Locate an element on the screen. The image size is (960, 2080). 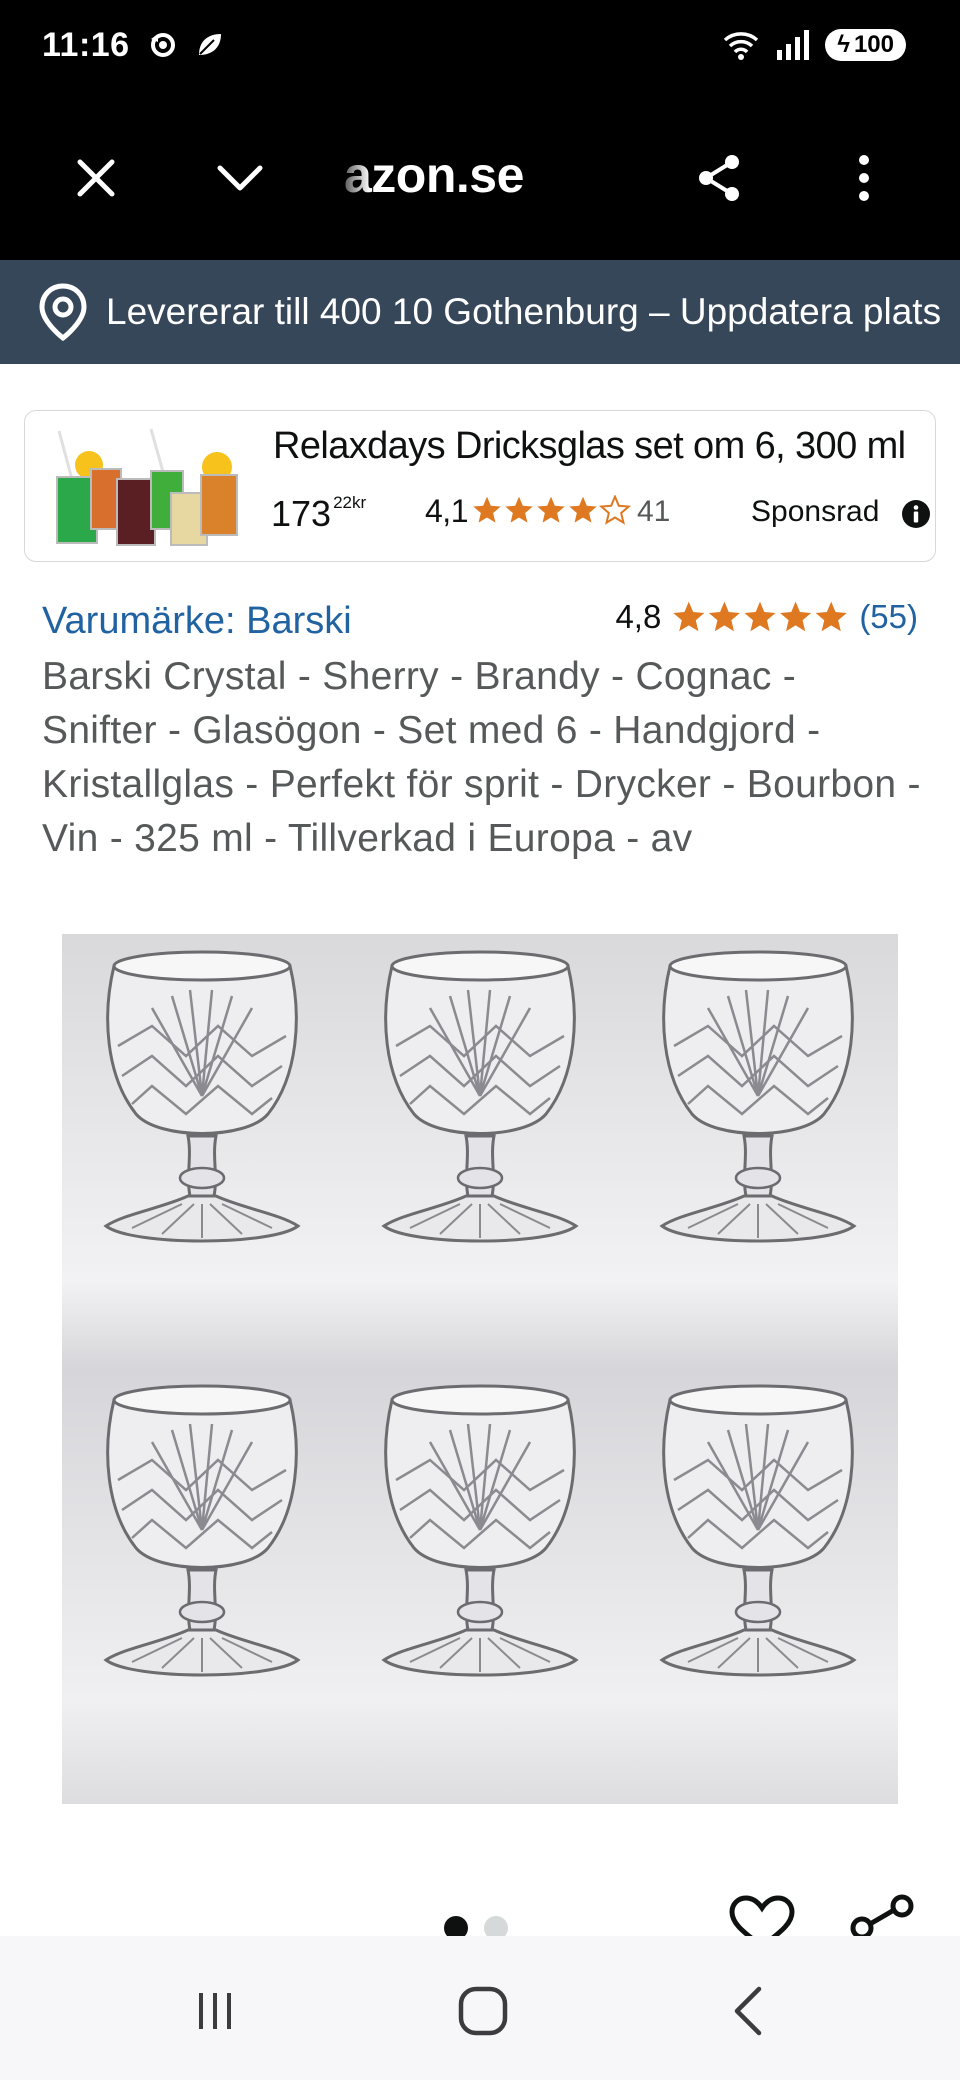
close-tab-button is located at coordinates (96, 178).